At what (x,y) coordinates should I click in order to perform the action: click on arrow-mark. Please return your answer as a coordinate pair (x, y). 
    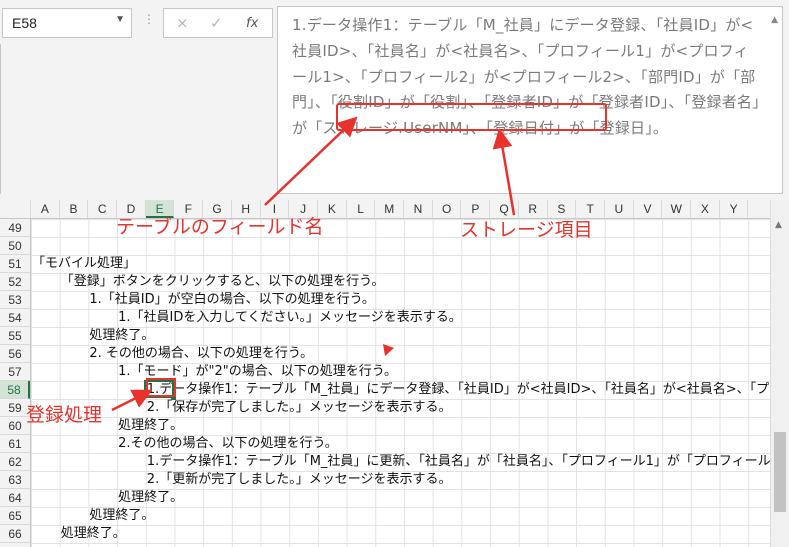
    Looking at the image, I should click on (388, 350).